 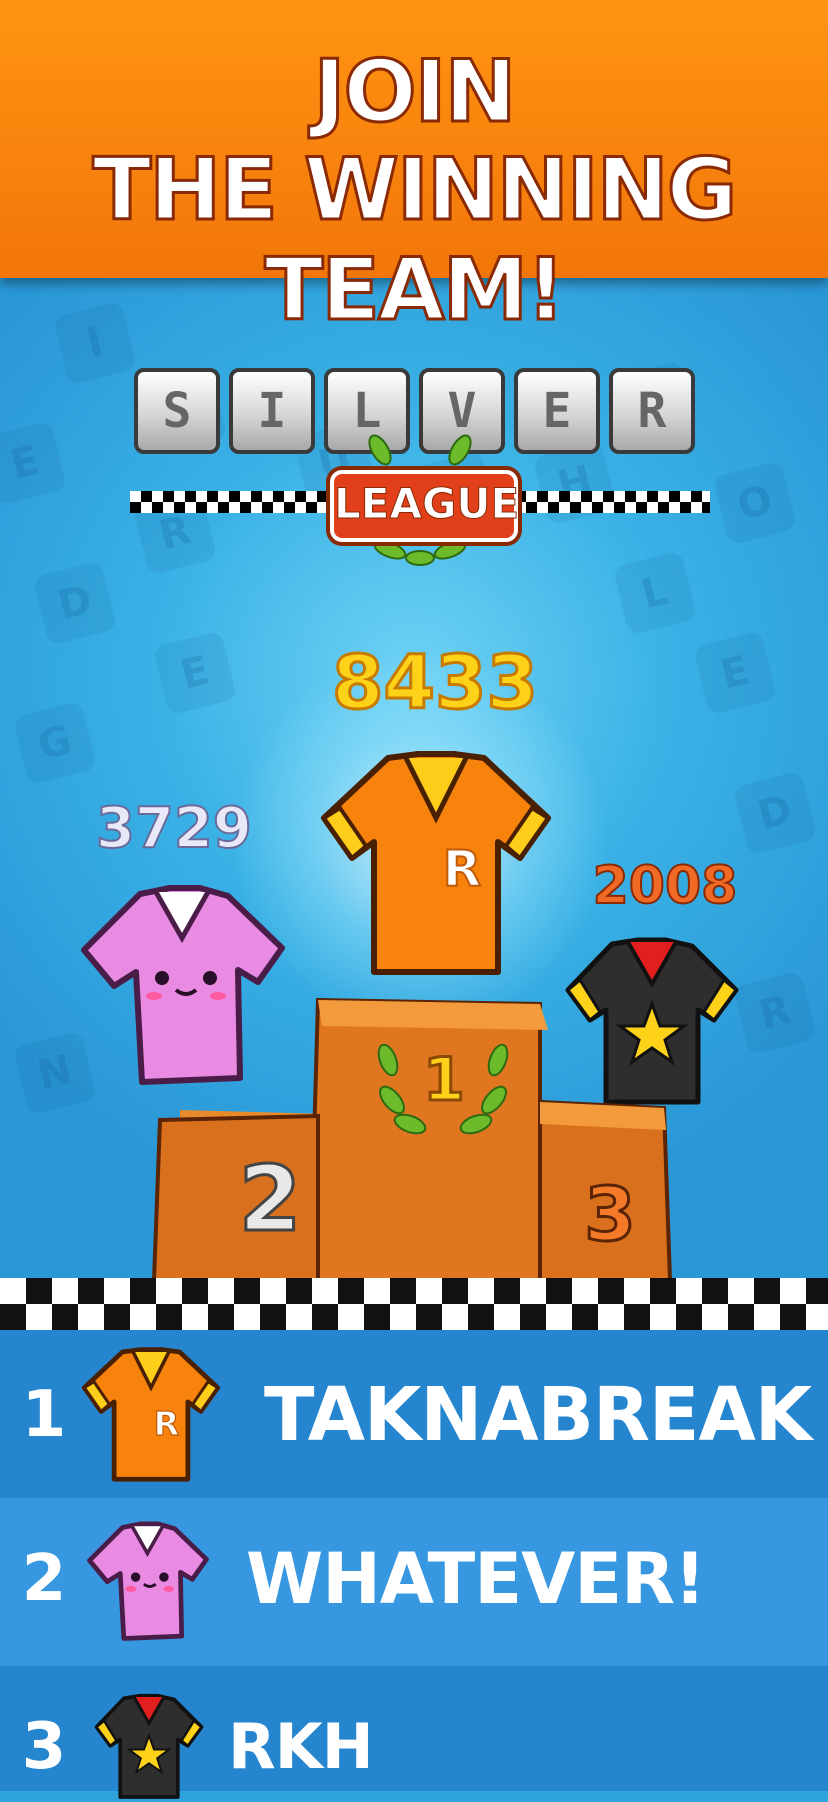 I want to click on league-label: LEAGUE, so click(x=425, y=506).